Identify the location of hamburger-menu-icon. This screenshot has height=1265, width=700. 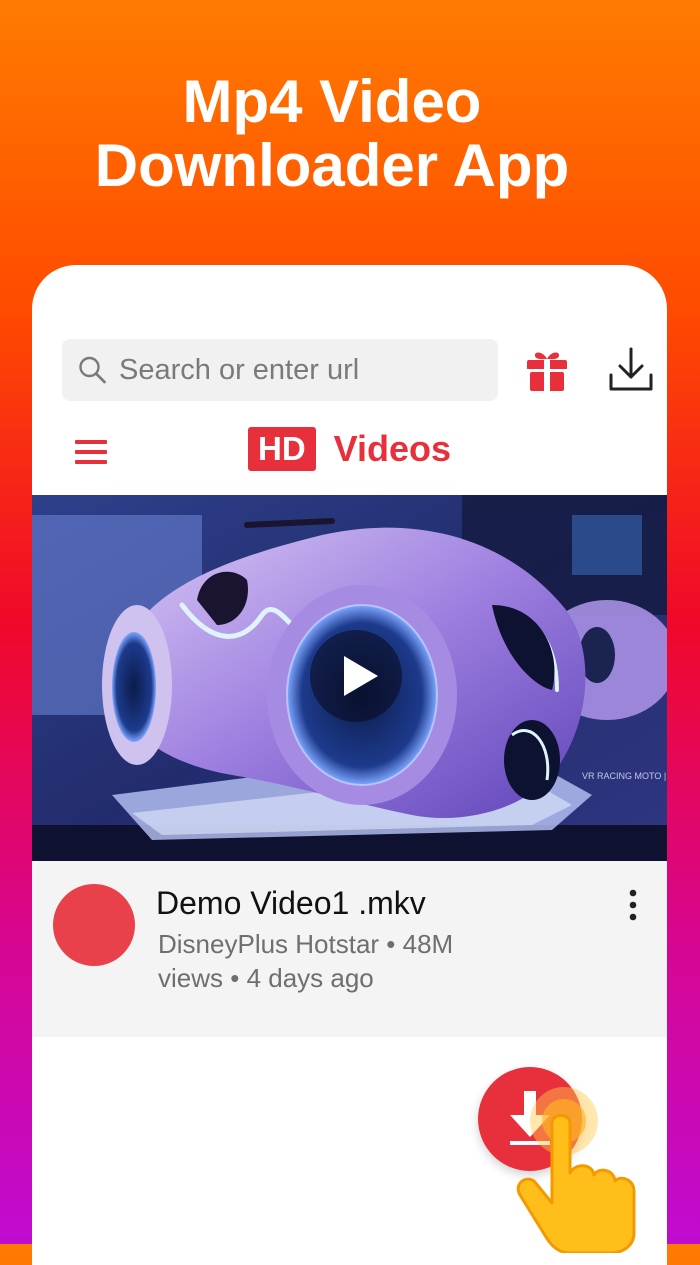
(91, 452).